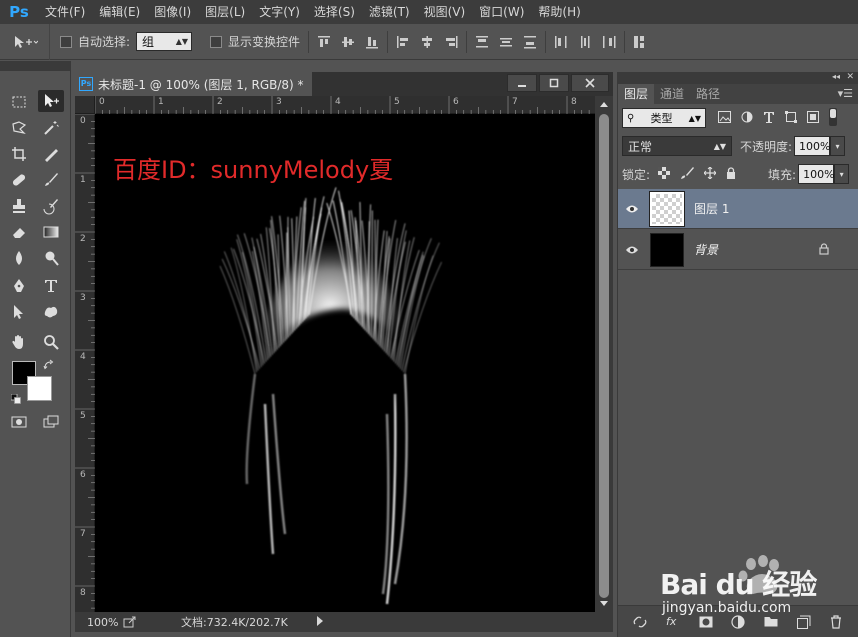  I want to click on toolbox-header, so click(35, 66).